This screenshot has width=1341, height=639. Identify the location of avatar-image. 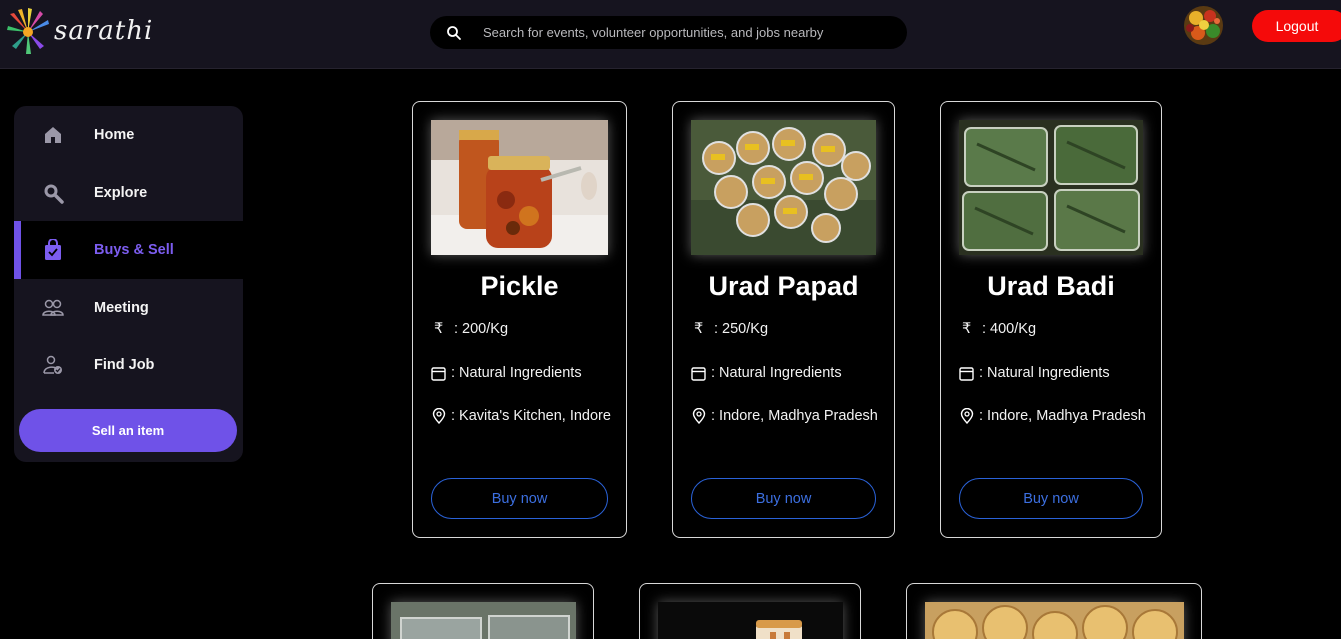
(1203, 25).